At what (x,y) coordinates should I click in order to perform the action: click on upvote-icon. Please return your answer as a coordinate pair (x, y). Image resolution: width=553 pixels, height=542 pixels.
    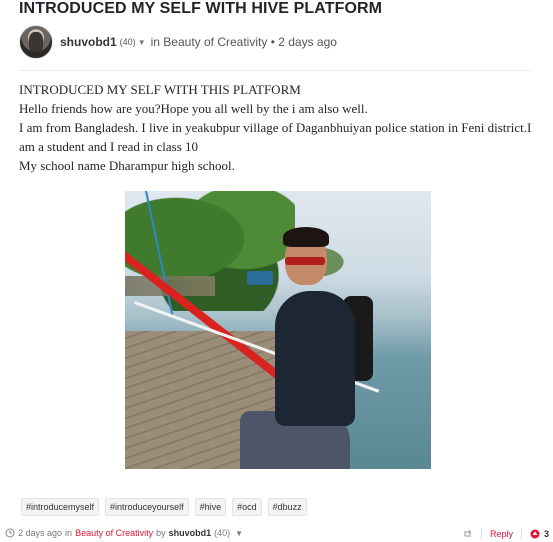
    Looking at the image, I should click on (535, 534).